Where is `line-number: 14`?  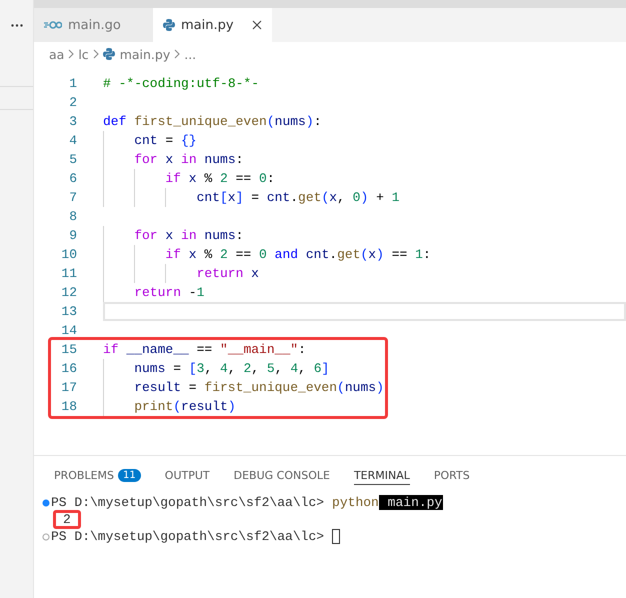 line-number: 14 is located at coordinates (68, 331).